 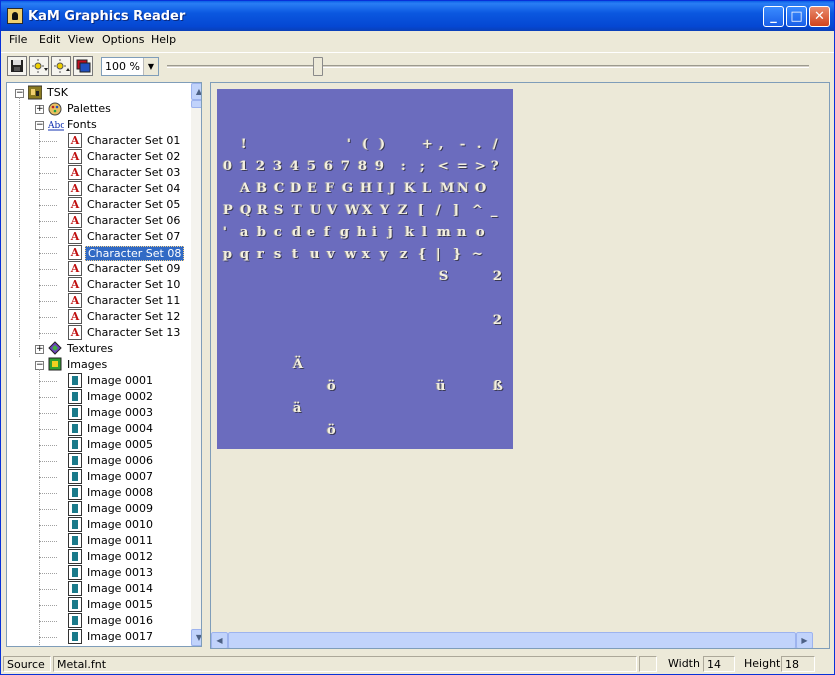 I want to click on images-icon, so click(x=55, y=364).